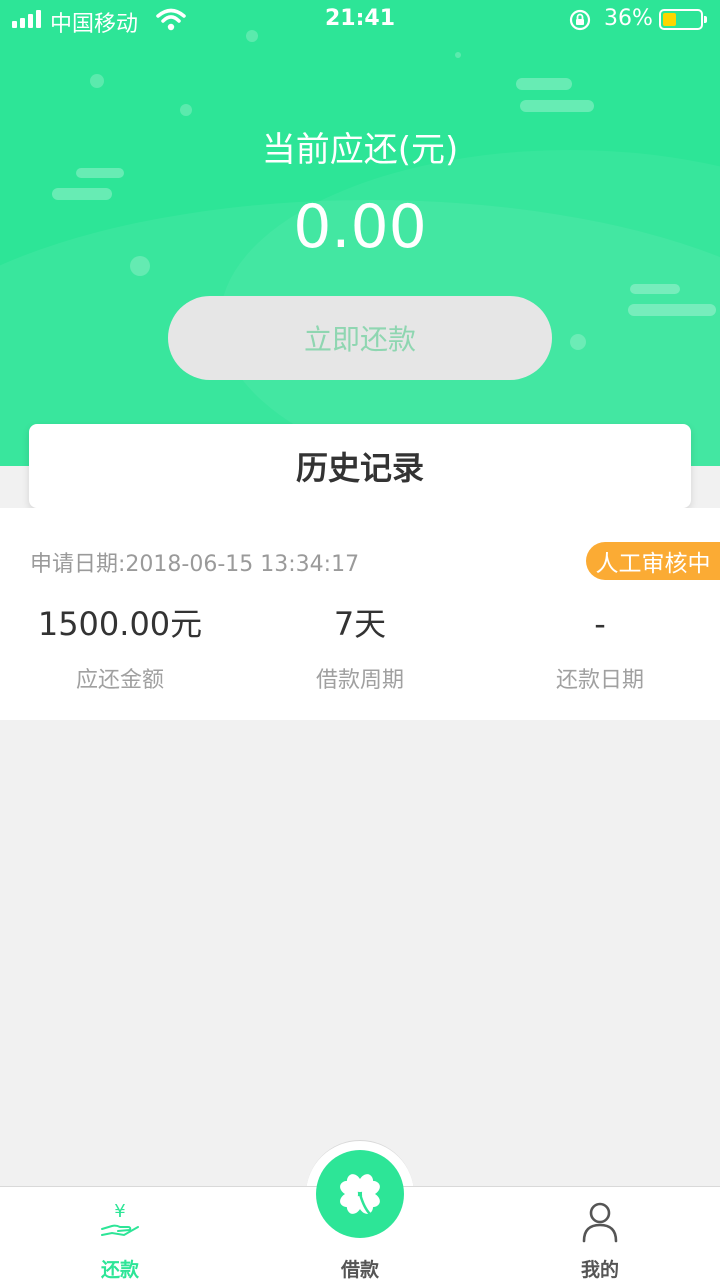  I want to click on battery-fill, so click(669, 19).